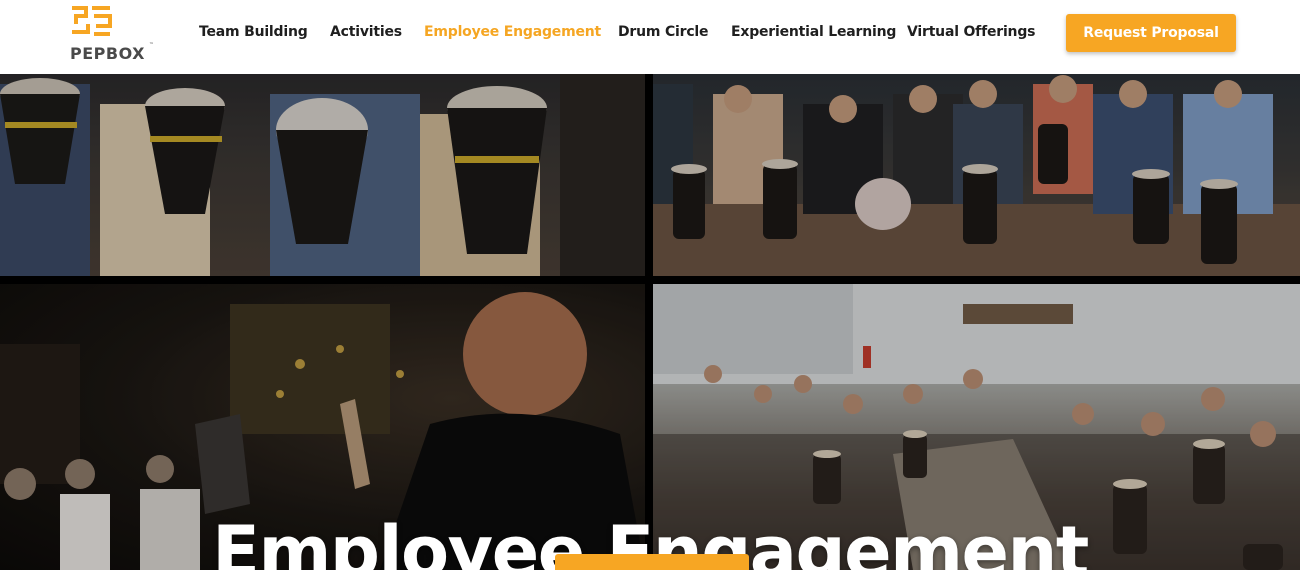 The image size is (1300, 570). Describe the element at coordinates (512, 32) in the screenshot. I see `nav-item-employee-engagement: Employee Engagement` at that location.